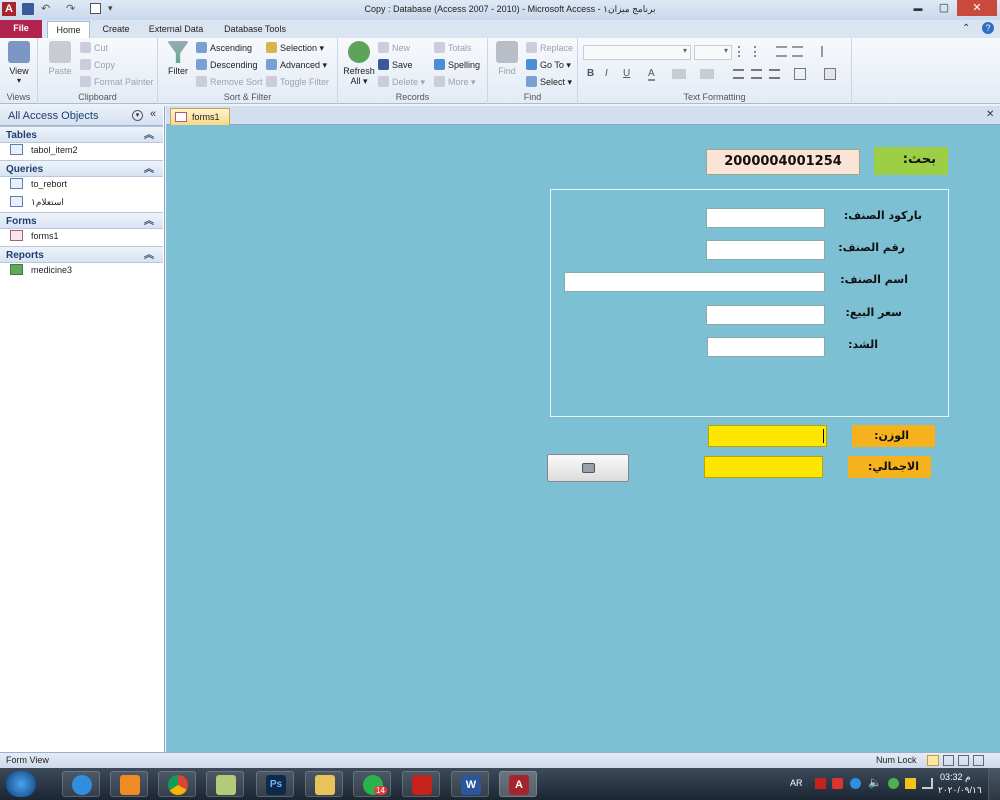 The height and width of the screenshot is (800, 1000). I want to click on delete-record-button: Delete ▾, so click(401, 82).